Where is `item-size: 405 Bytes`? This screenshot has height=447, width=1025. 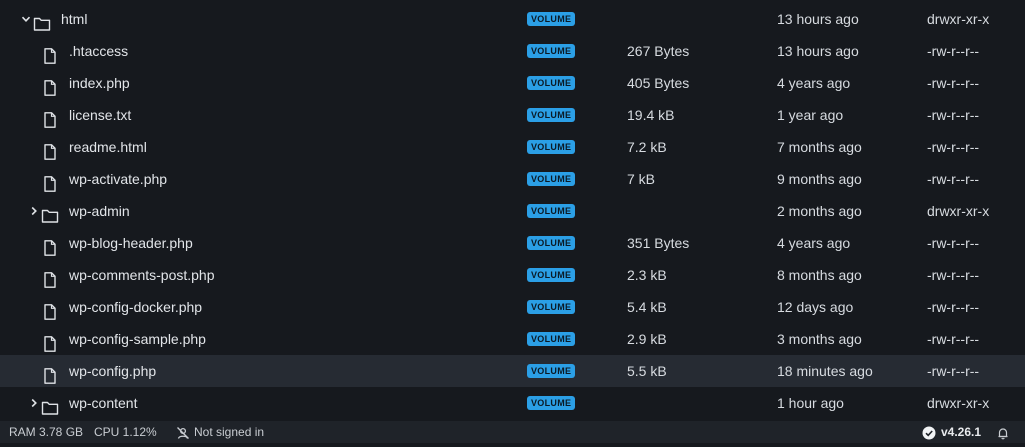 item-size: 405 Bytes is located at coordinates (658, 83).